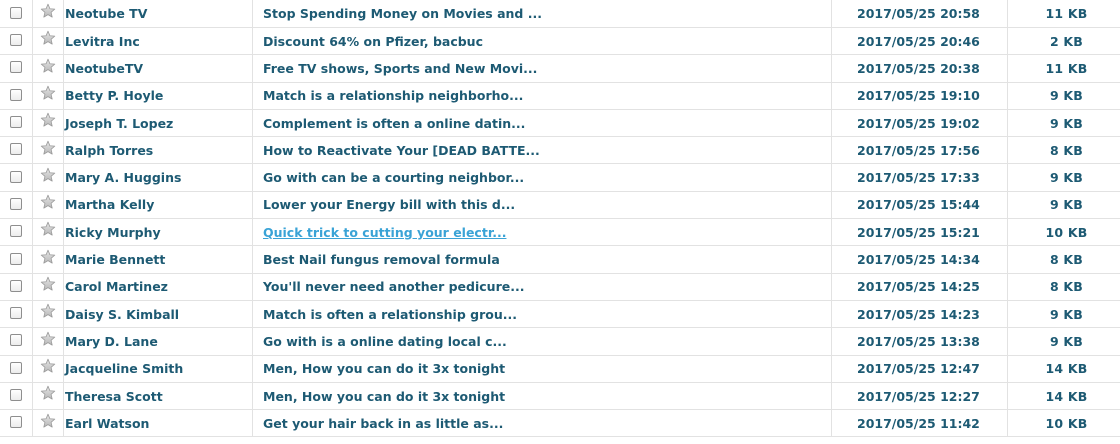 Image resolution: width=1120 pixels, height=444 pixels. Describe the element at coordinates (373, 41) in the screenshot. I see `subject-link: Discount 64% on Pfizer, bacbuc` at that location.